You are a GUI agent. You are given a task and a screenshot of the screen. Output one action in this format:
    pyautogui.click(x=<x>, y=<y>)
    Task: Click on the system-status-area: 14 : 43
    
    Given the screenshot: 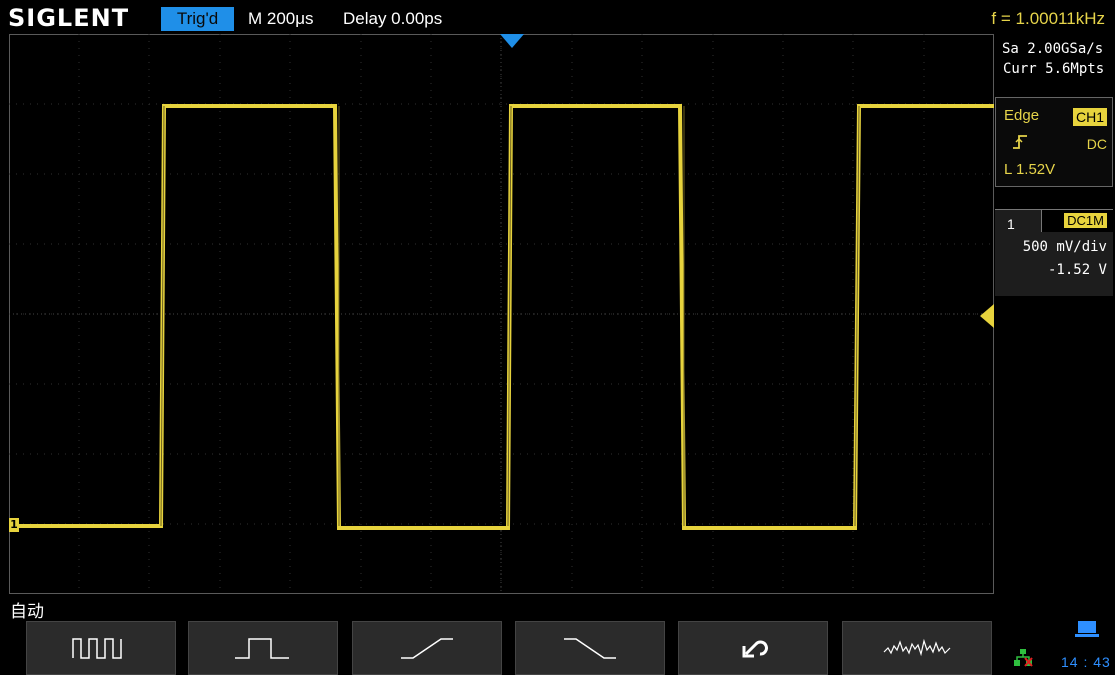 What is the action you would take?
    pyautogui.click(x=1055, y=646)
    